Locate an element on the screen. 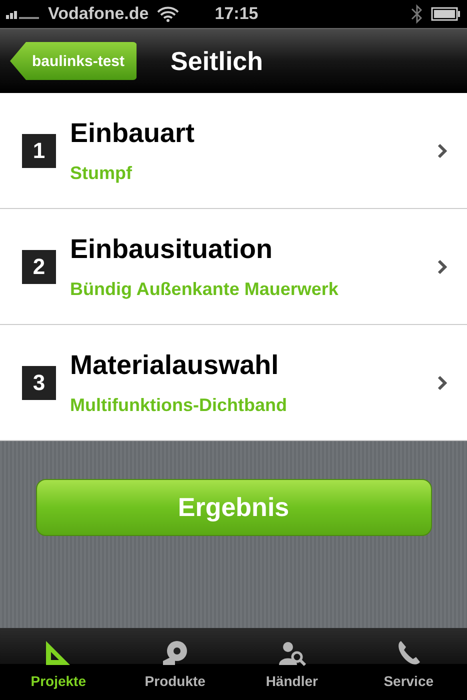  step-number: 2 is located at coordinates (39, 267).